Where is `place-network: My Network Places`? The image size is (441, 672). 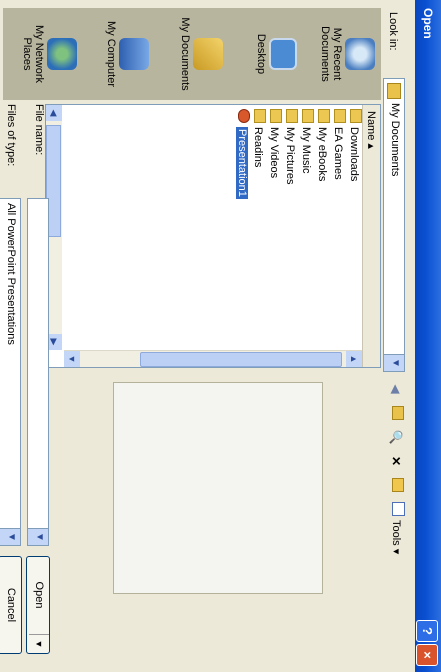 place-network: My Network Places is located at coordinates (49, 54).